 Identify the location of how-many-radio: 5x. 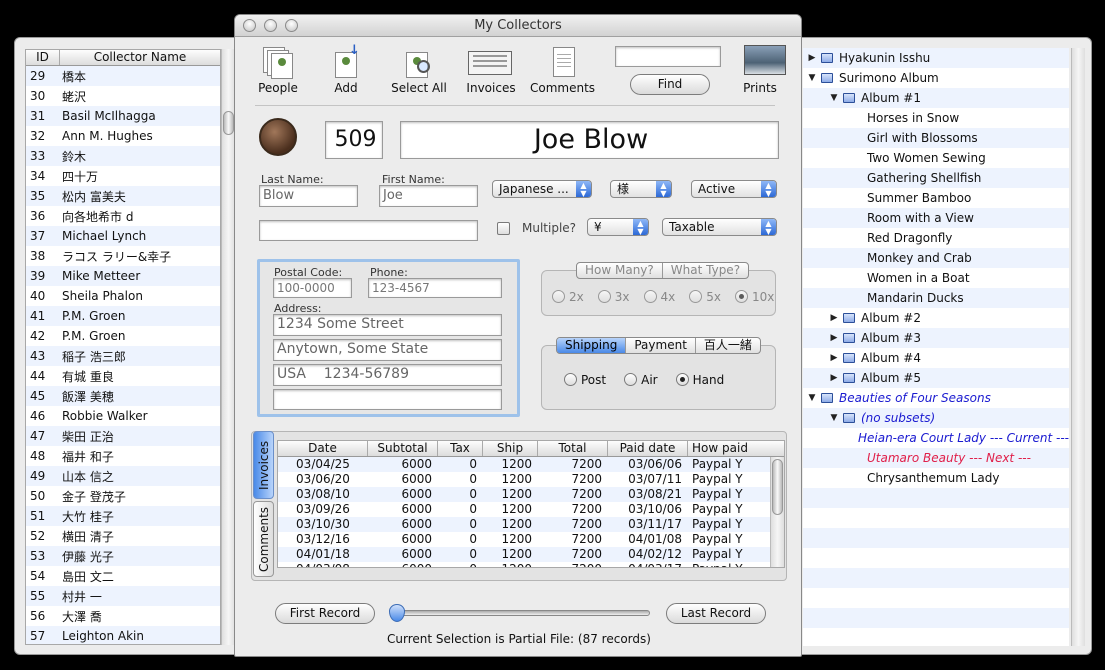
(705, 297).